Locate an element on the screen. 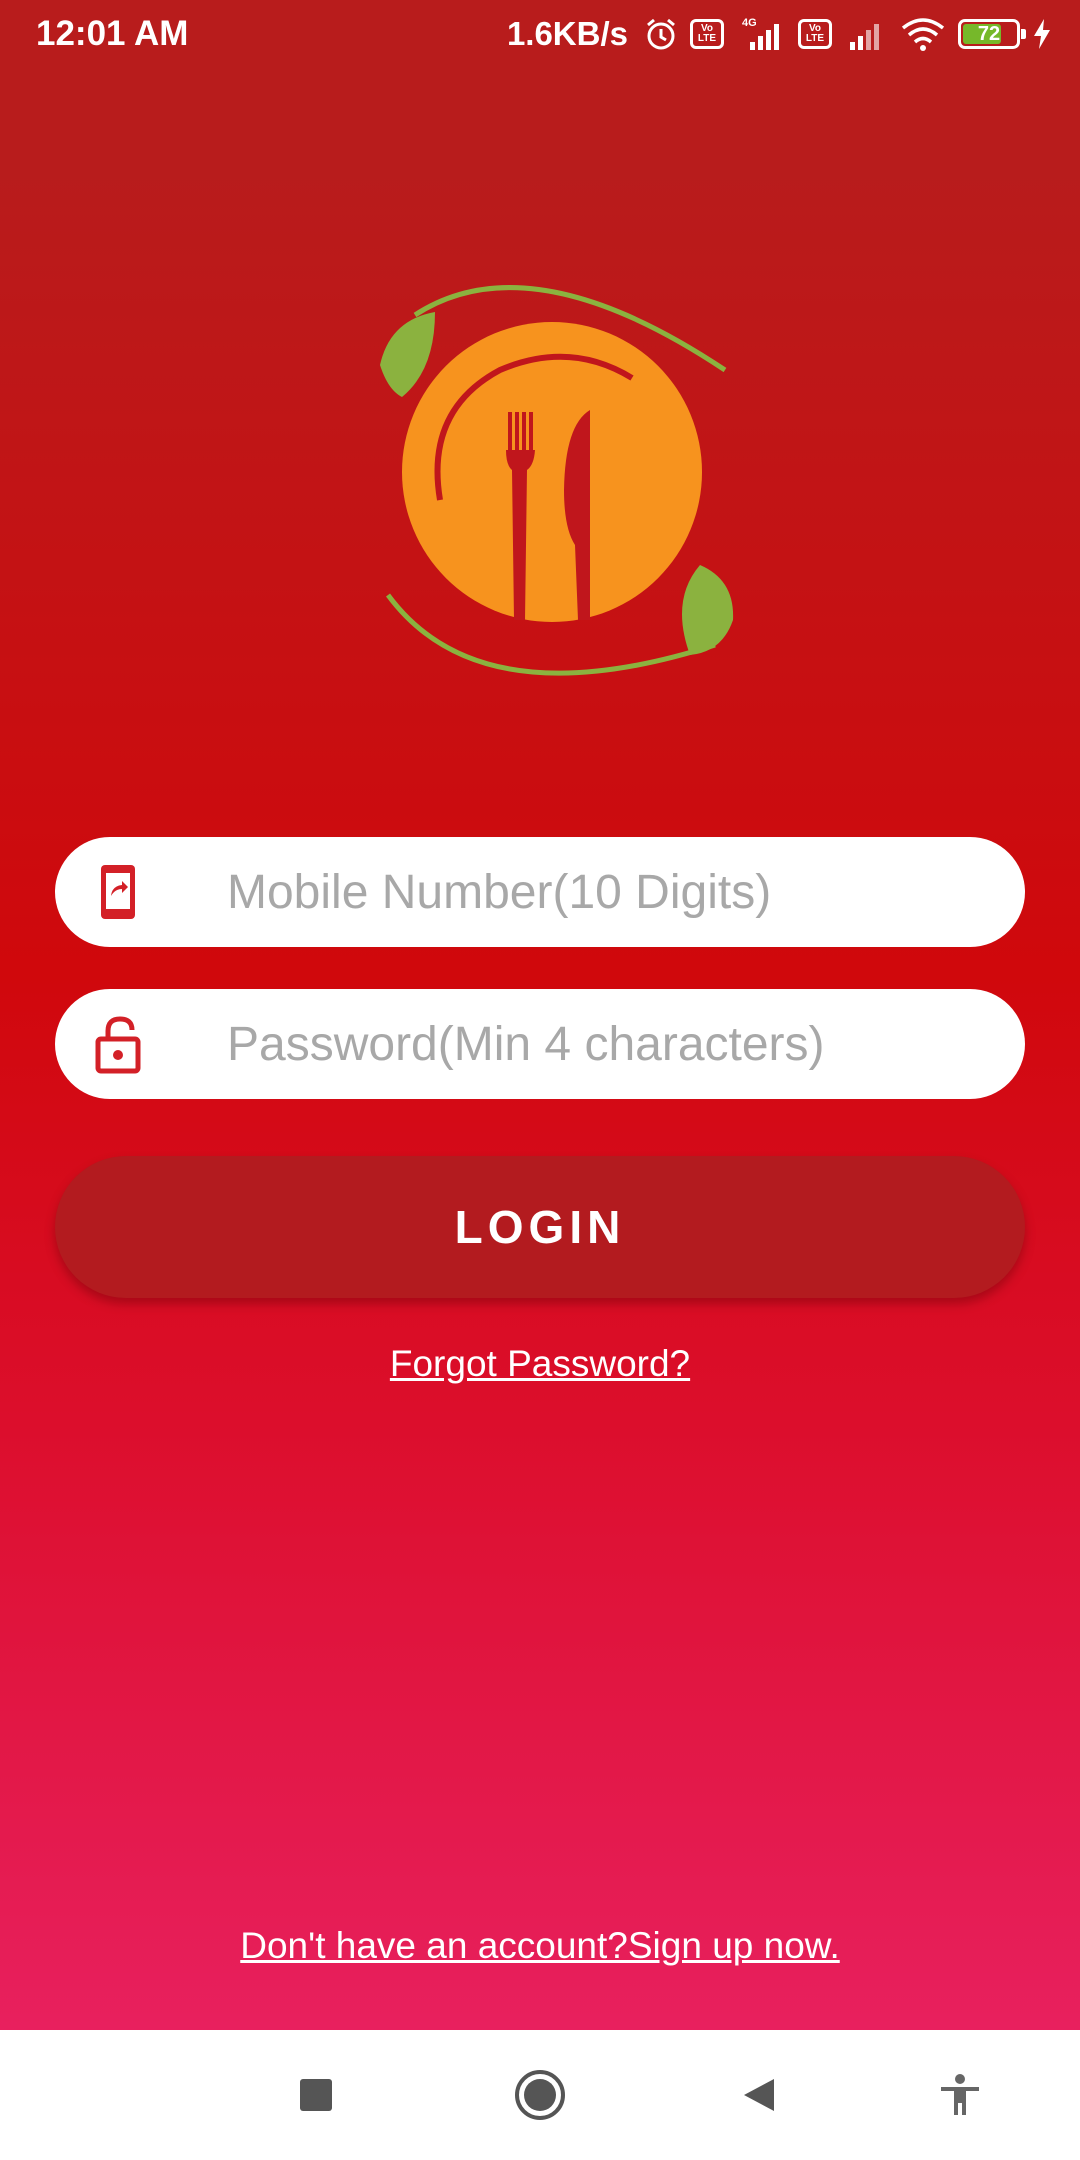  volte-label: Vo LTE is located at coordinates (707, 33).